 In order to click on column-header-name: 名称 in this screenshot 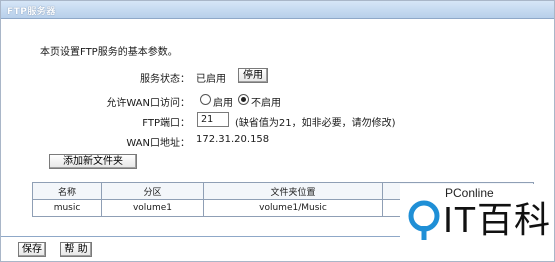, I will do `click(67, 191)`.